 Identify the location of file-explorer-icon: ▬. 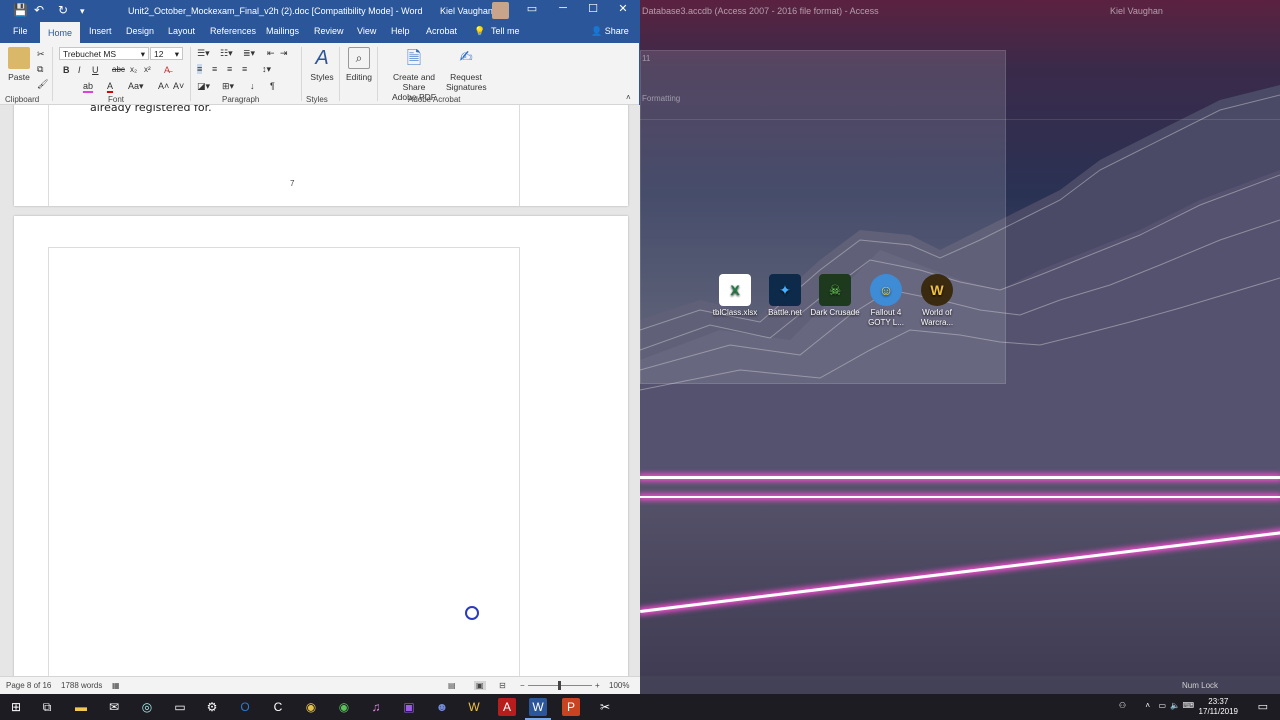
(81, 707).